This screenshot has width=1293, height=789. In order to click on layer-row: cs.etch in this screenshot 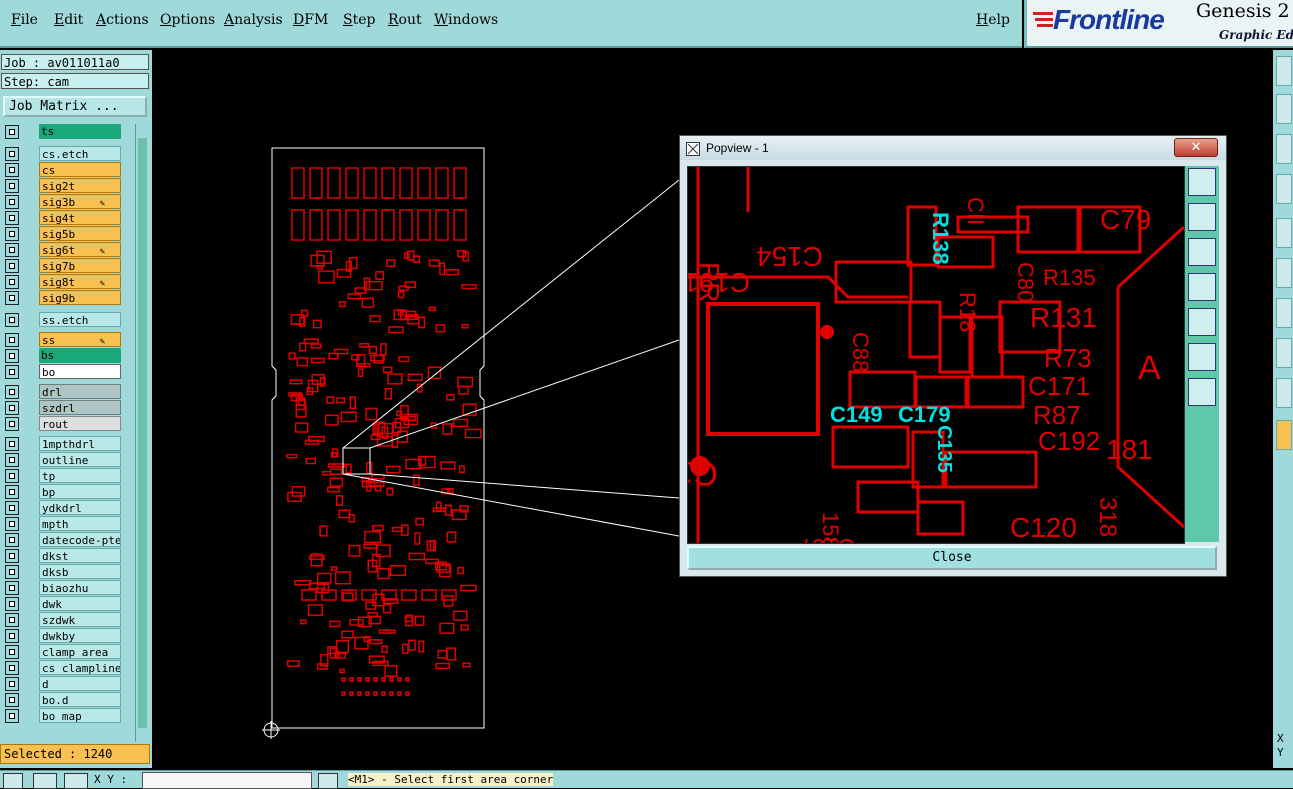, I will do `click(68, 154)`.